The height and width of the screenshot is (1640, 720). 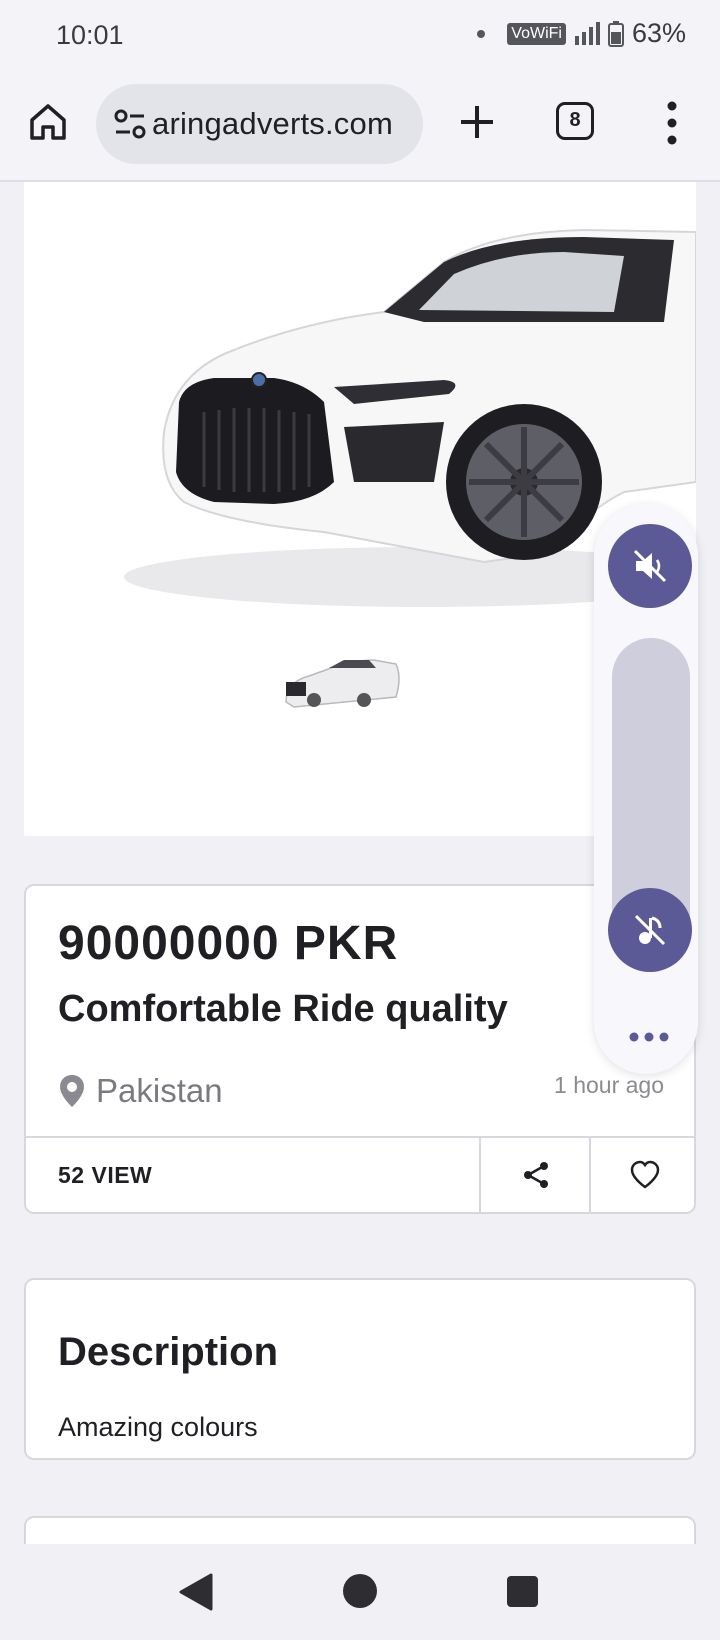 I want to click on music-volume-button, so click(x=650, y=930).